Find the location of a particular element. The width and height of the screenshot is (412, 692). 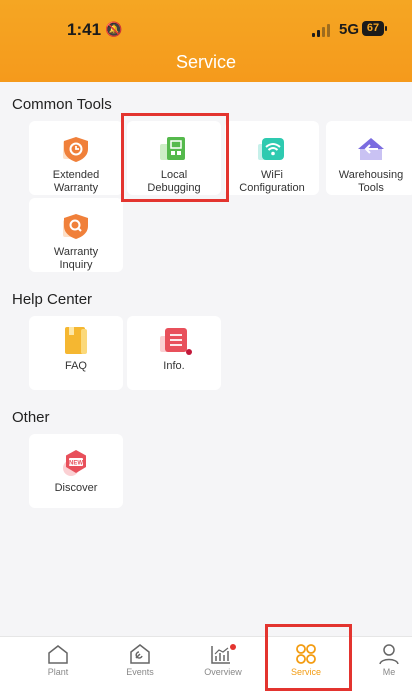

tab-me: Me is located at coordinates (383, 660).